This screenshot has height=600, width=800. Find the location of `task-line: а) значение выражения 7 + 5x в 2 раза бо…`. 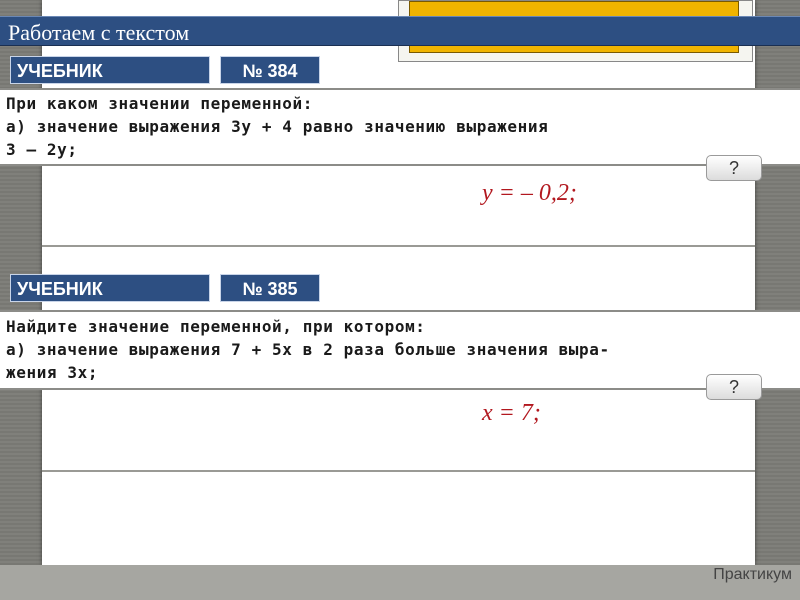

task-line: а) значение выражения 7 + 5x в 2 раза бо… is located at coordinates (308, 349).